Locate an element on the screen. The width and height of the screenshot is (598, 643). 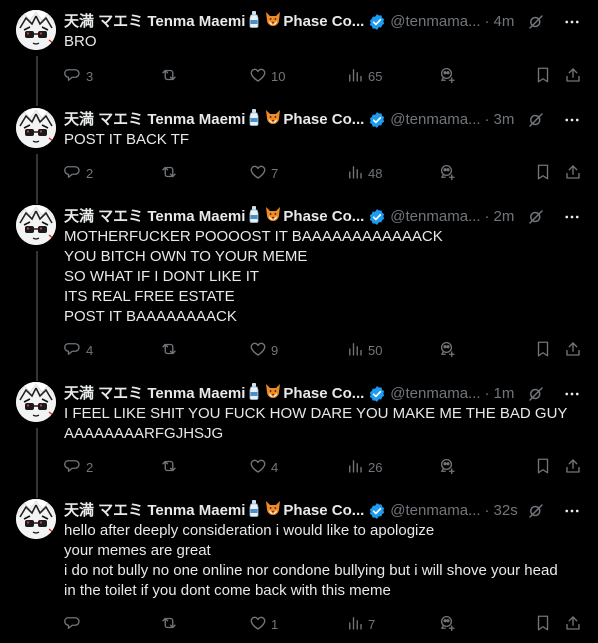
like-button: 4 is located at coordinates (263, 467).